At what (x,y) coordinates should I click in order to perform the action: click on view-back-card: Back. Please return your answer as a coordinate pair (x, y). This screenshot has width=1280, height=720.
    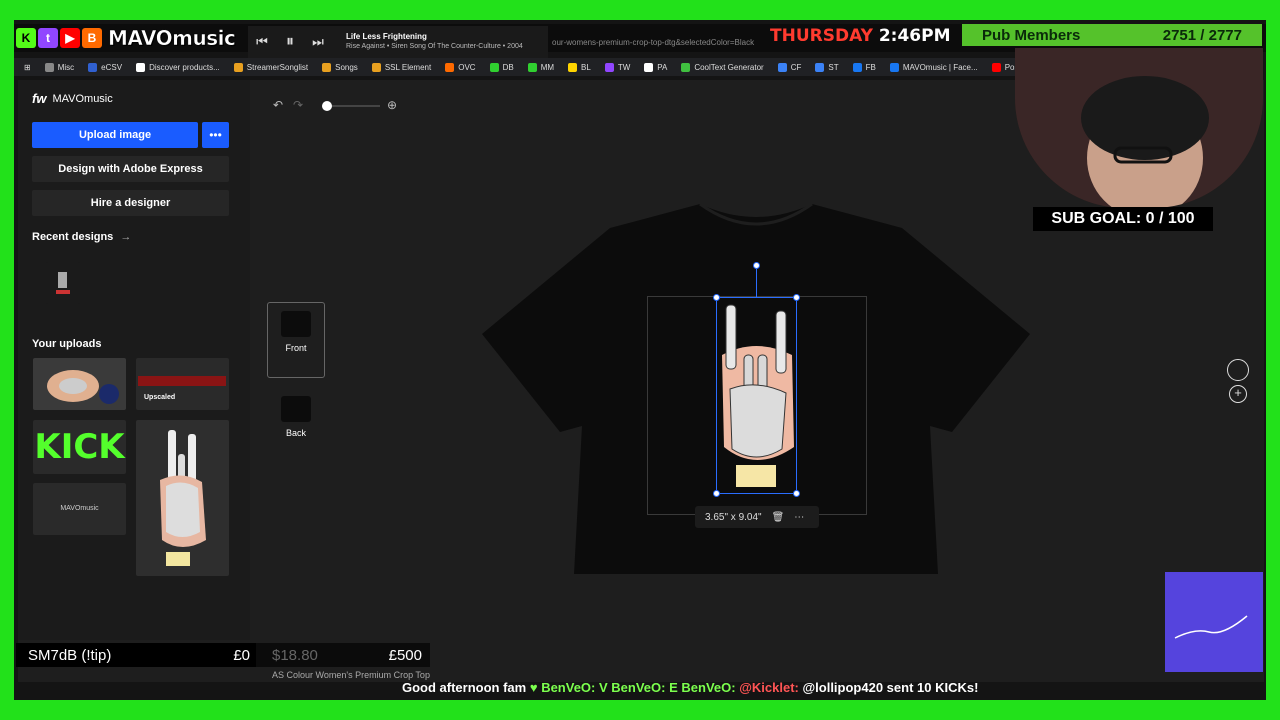
    Looking at the image, I should click on (296, 424).